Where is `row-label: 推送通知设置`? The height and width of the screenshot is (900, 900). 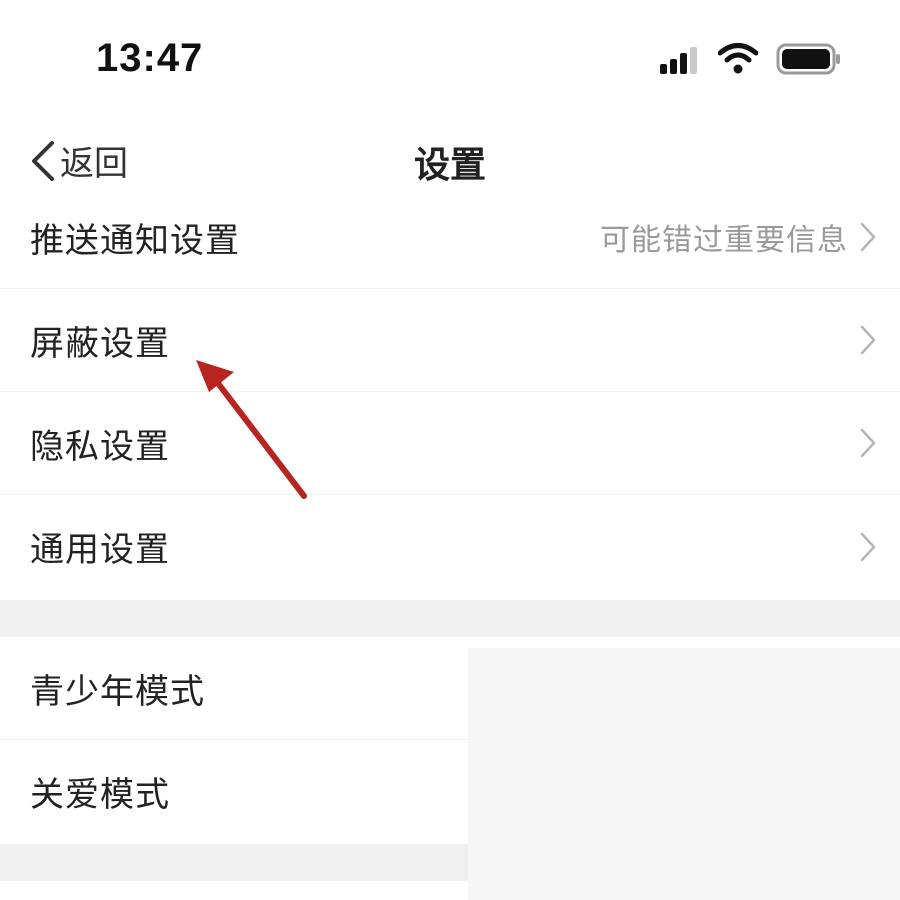 row-label: 推送通知设置 is located at coordinates (135, 240).